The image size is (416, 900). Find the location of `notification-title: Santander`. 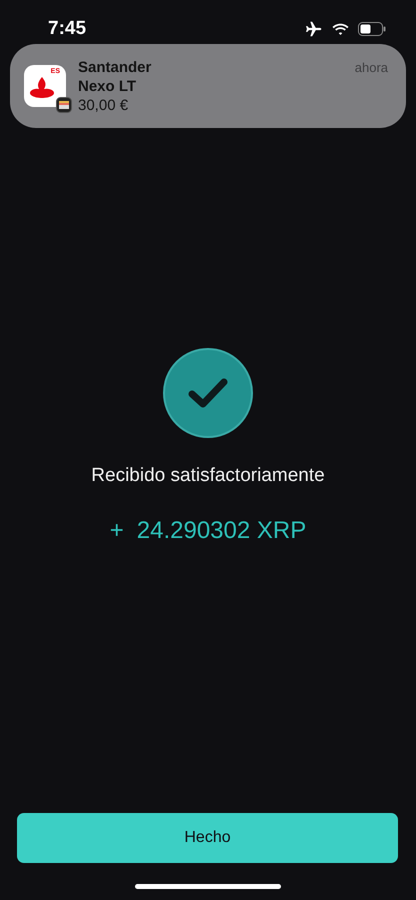

notification-title: Santander is located at coordinates (115, 67).